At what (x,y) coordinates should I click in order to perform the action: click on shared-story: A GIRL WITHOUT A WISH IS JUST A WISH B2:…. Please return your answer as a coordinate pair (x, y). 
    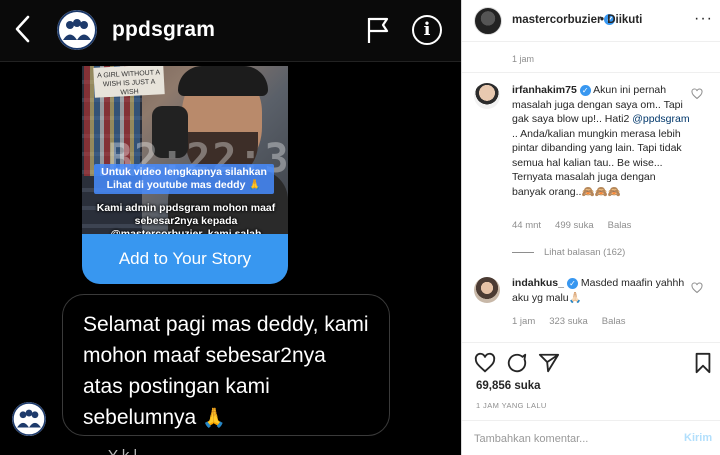
    Looking at the image, I should click on (185, 175).